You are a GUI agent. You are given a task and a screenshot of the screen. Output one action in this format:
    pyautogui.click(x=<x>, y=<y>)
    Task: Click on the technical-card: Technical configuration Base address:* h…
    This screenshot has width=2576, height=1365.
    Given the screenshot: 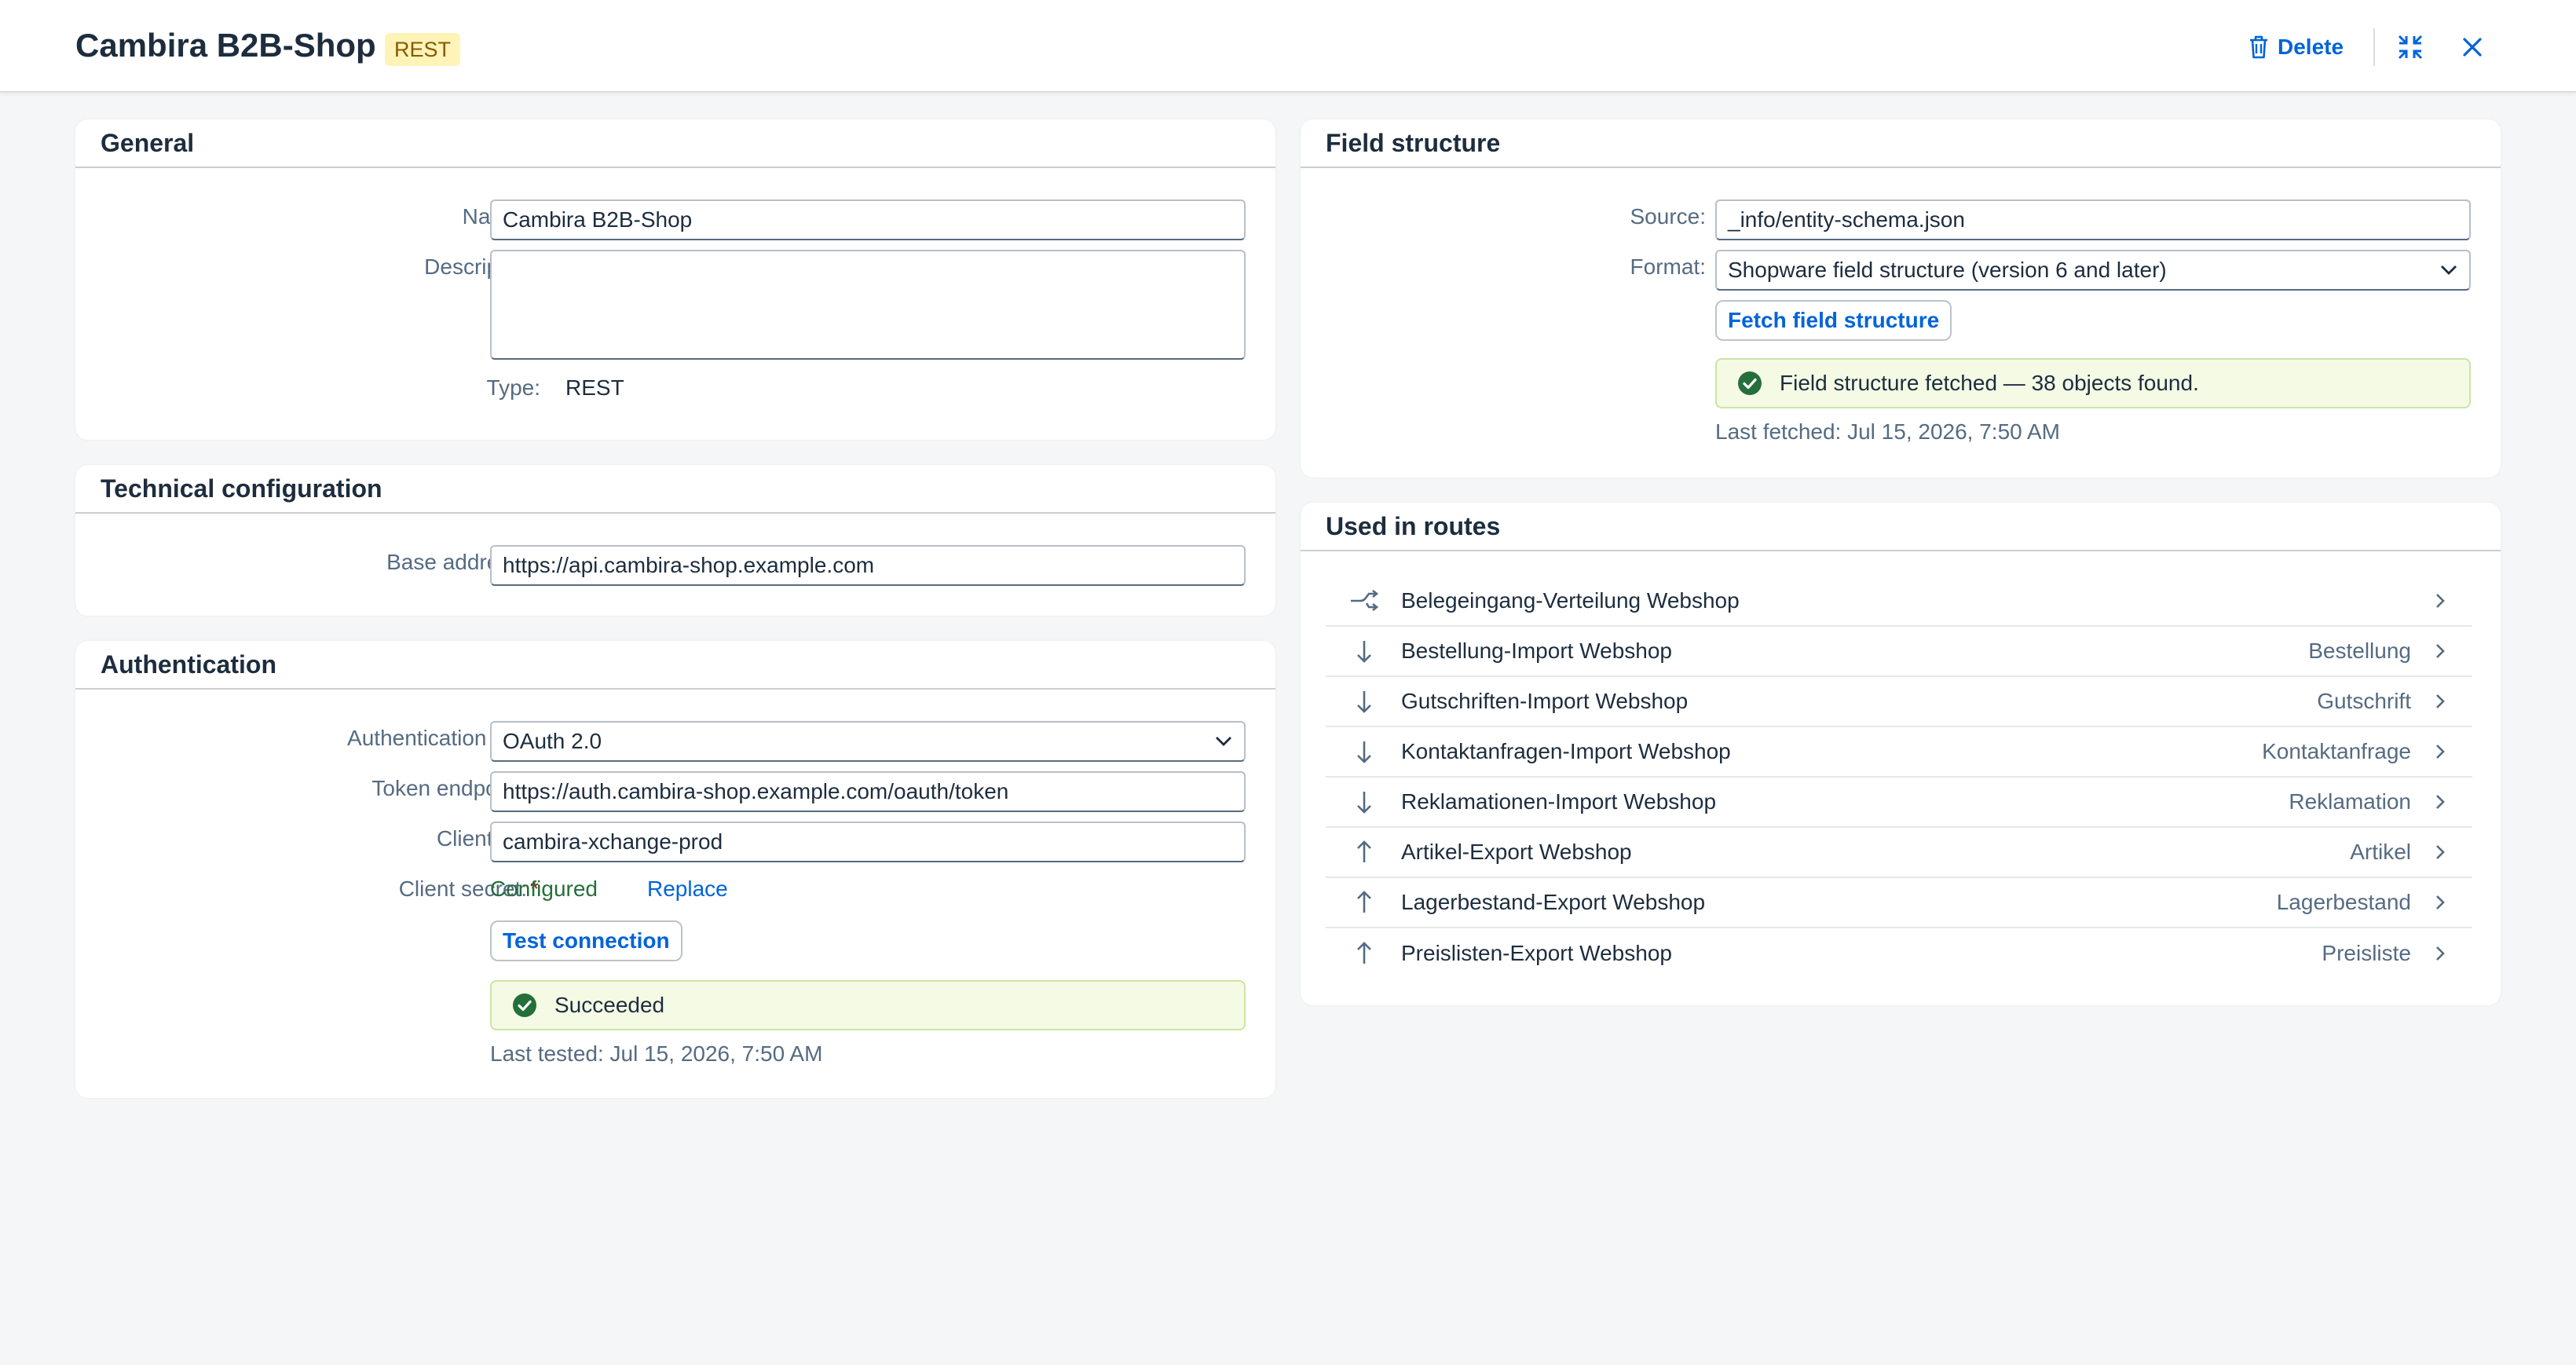 What is the action you would take?
    pyautogui.click(x=675, y=540)
    